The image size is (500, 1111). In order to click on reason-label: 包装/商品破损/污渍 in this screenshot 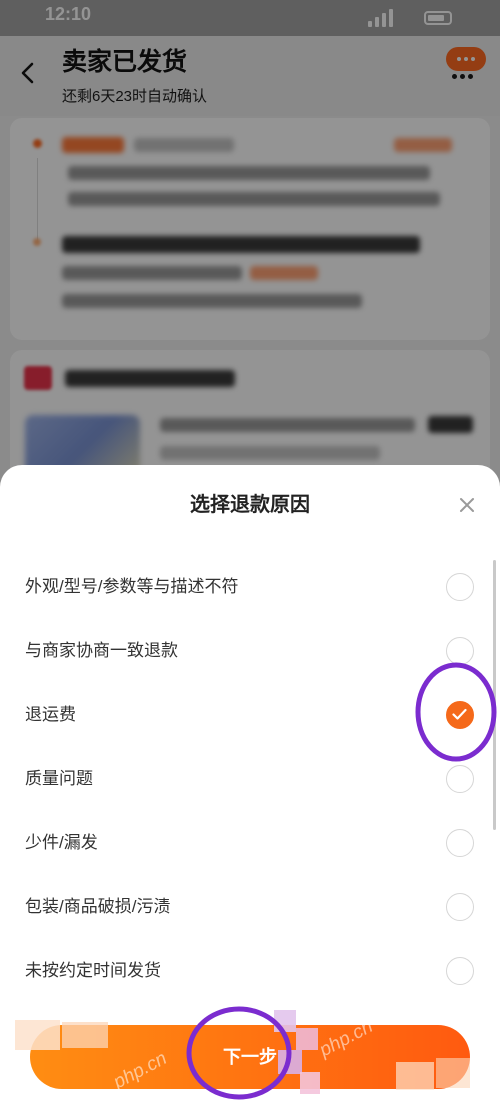, I will do `click(98, 906)`.